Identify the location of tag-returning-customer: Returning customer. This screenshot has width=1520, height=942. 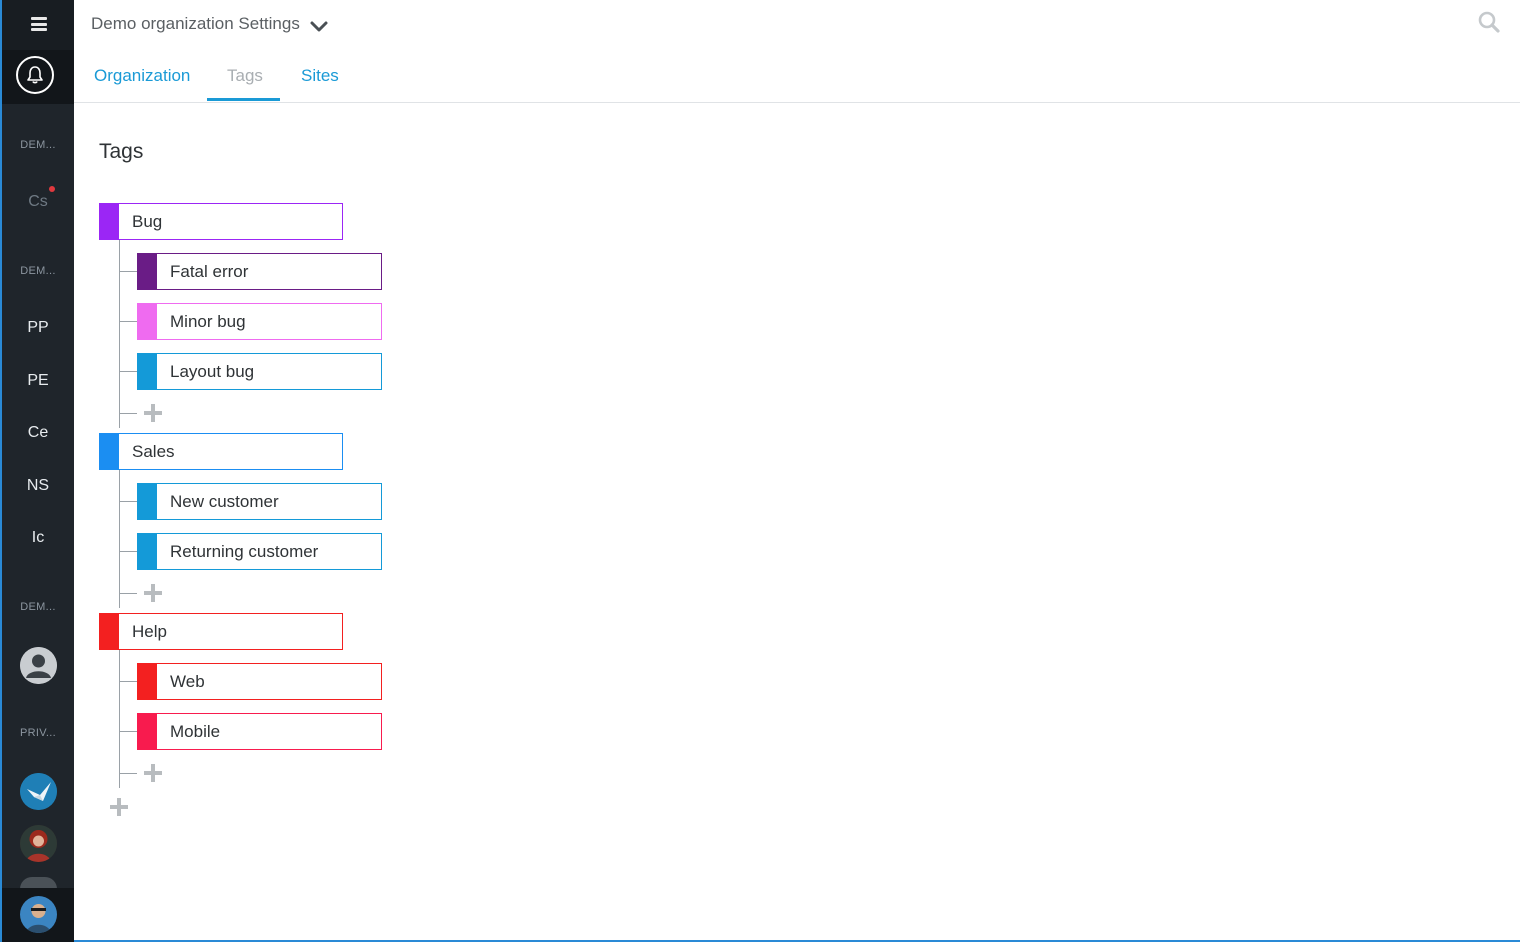
(259, 551).